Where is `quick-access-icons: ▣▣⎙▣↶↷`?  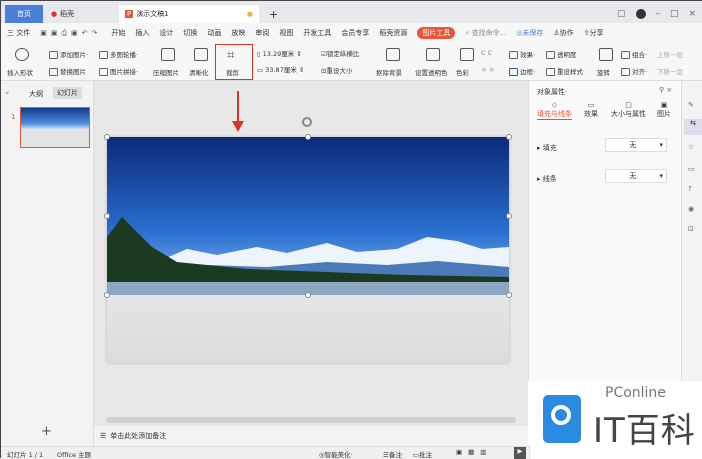 quick-access-icons: ▣▣⎙▣↶↷ is located at coordinates (70, 33).